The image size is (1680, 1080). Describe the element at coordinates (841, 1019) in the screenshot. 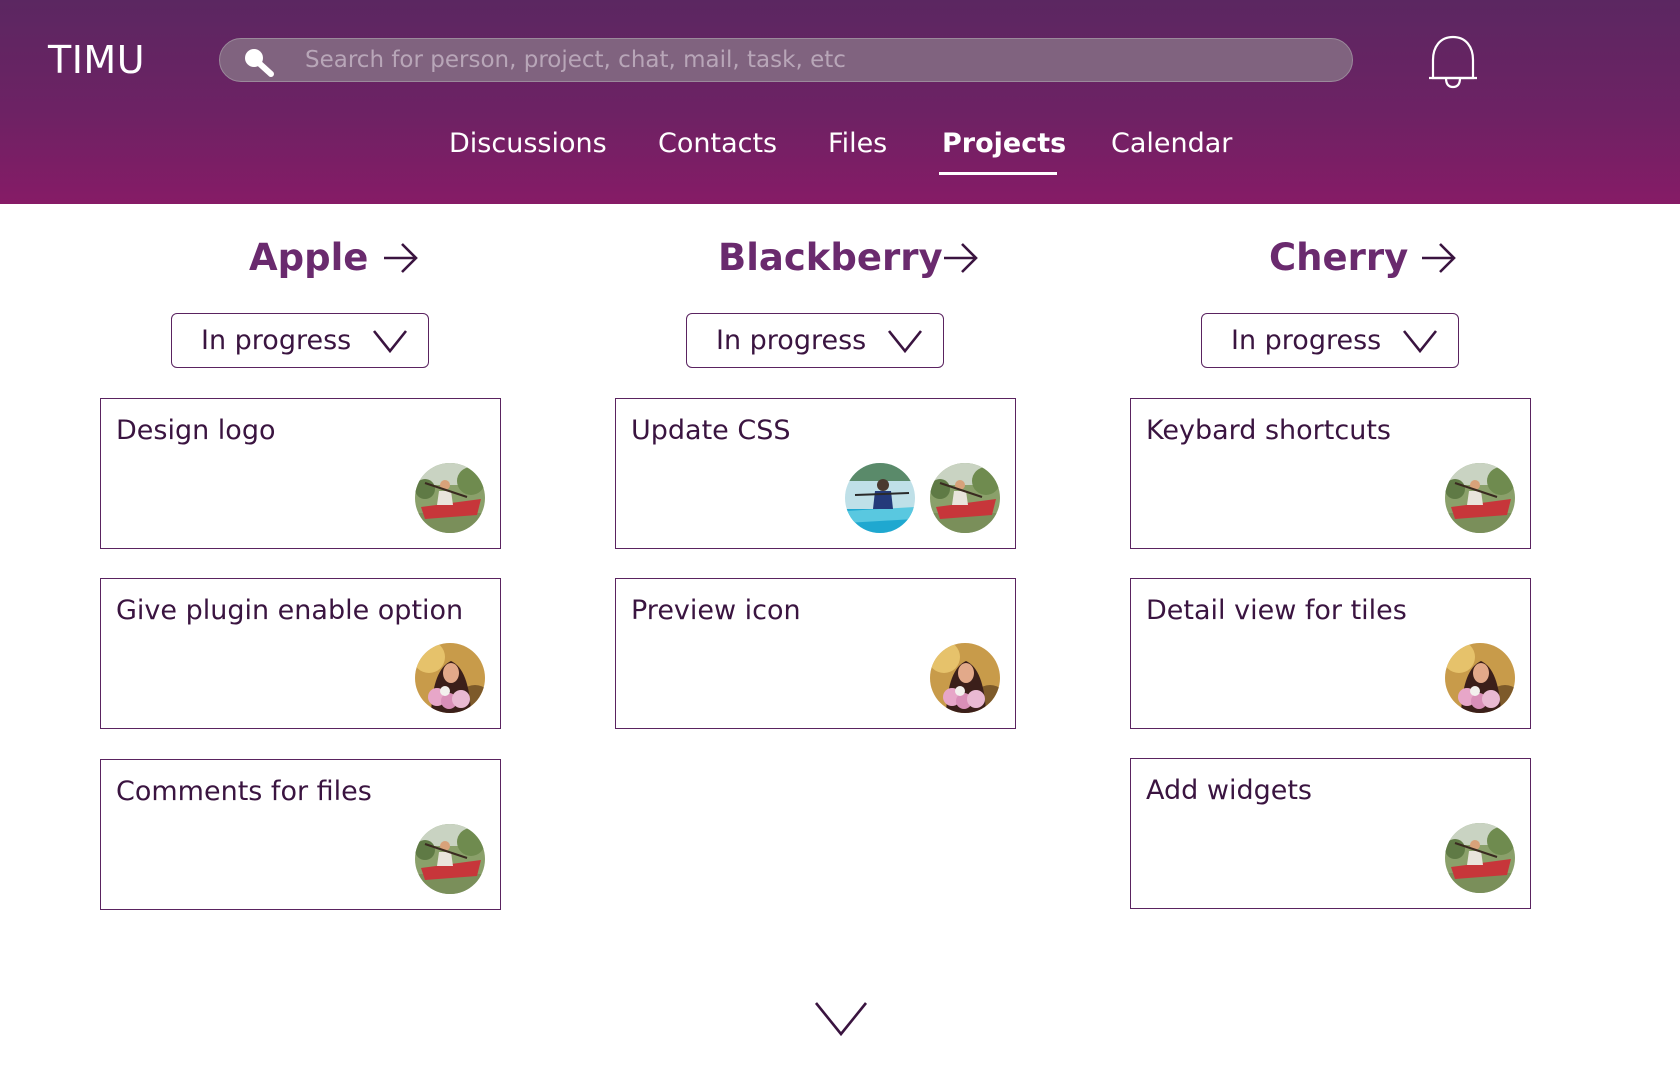

I see `show-more-chevron-icon` at that location.